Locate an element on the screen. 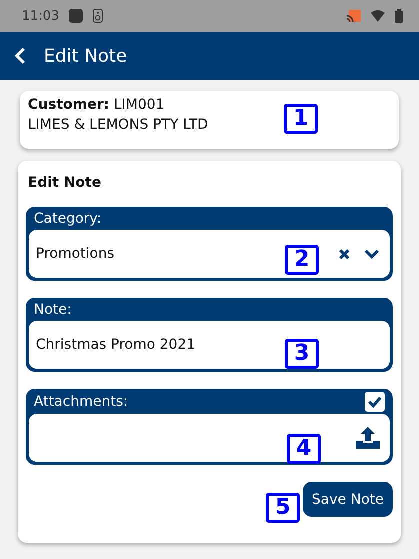 The width and height of the screenshot is (419, 559). form-title: Edit Note is located at coordinates (65, 183).